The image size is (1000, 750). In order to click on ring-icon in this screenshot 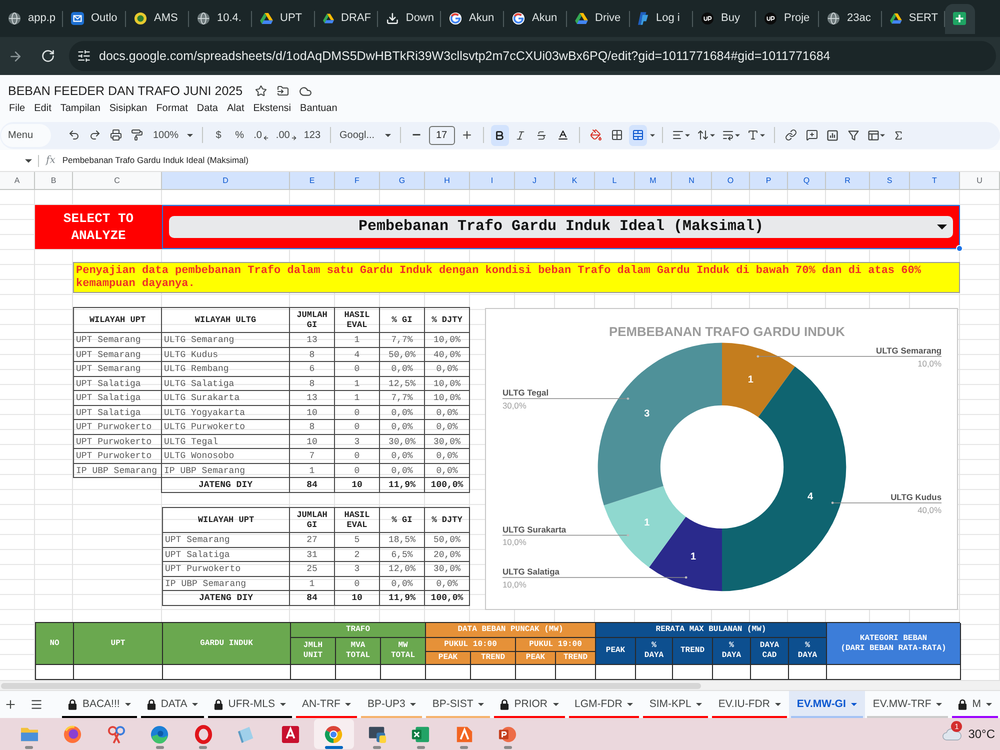, I will do `click(455, 18)`.